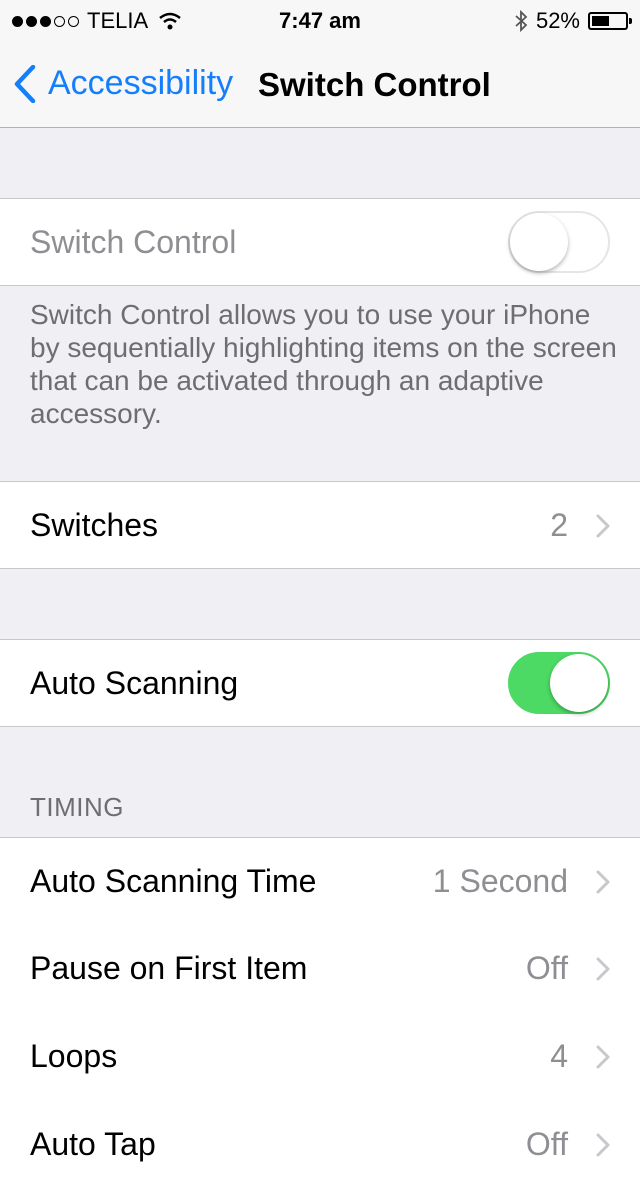 Image resolution: width=640 pixels, height=1189 pixels. What do you see at coordinates (559, 1056) in the screenshot?
I see `row-value: 4` at bounding box center [559, 1056].